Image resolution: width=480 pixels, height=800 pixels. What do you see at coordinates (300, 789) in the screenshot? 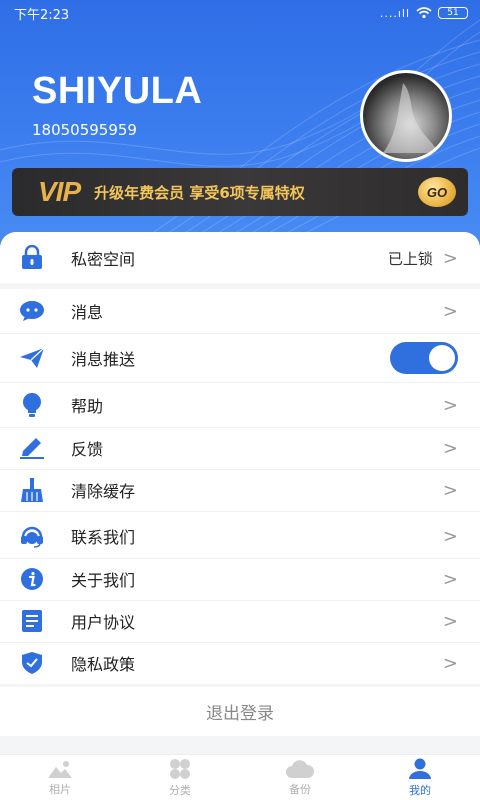
I see `tab-label: 备份` at bounding box center [300, 789].